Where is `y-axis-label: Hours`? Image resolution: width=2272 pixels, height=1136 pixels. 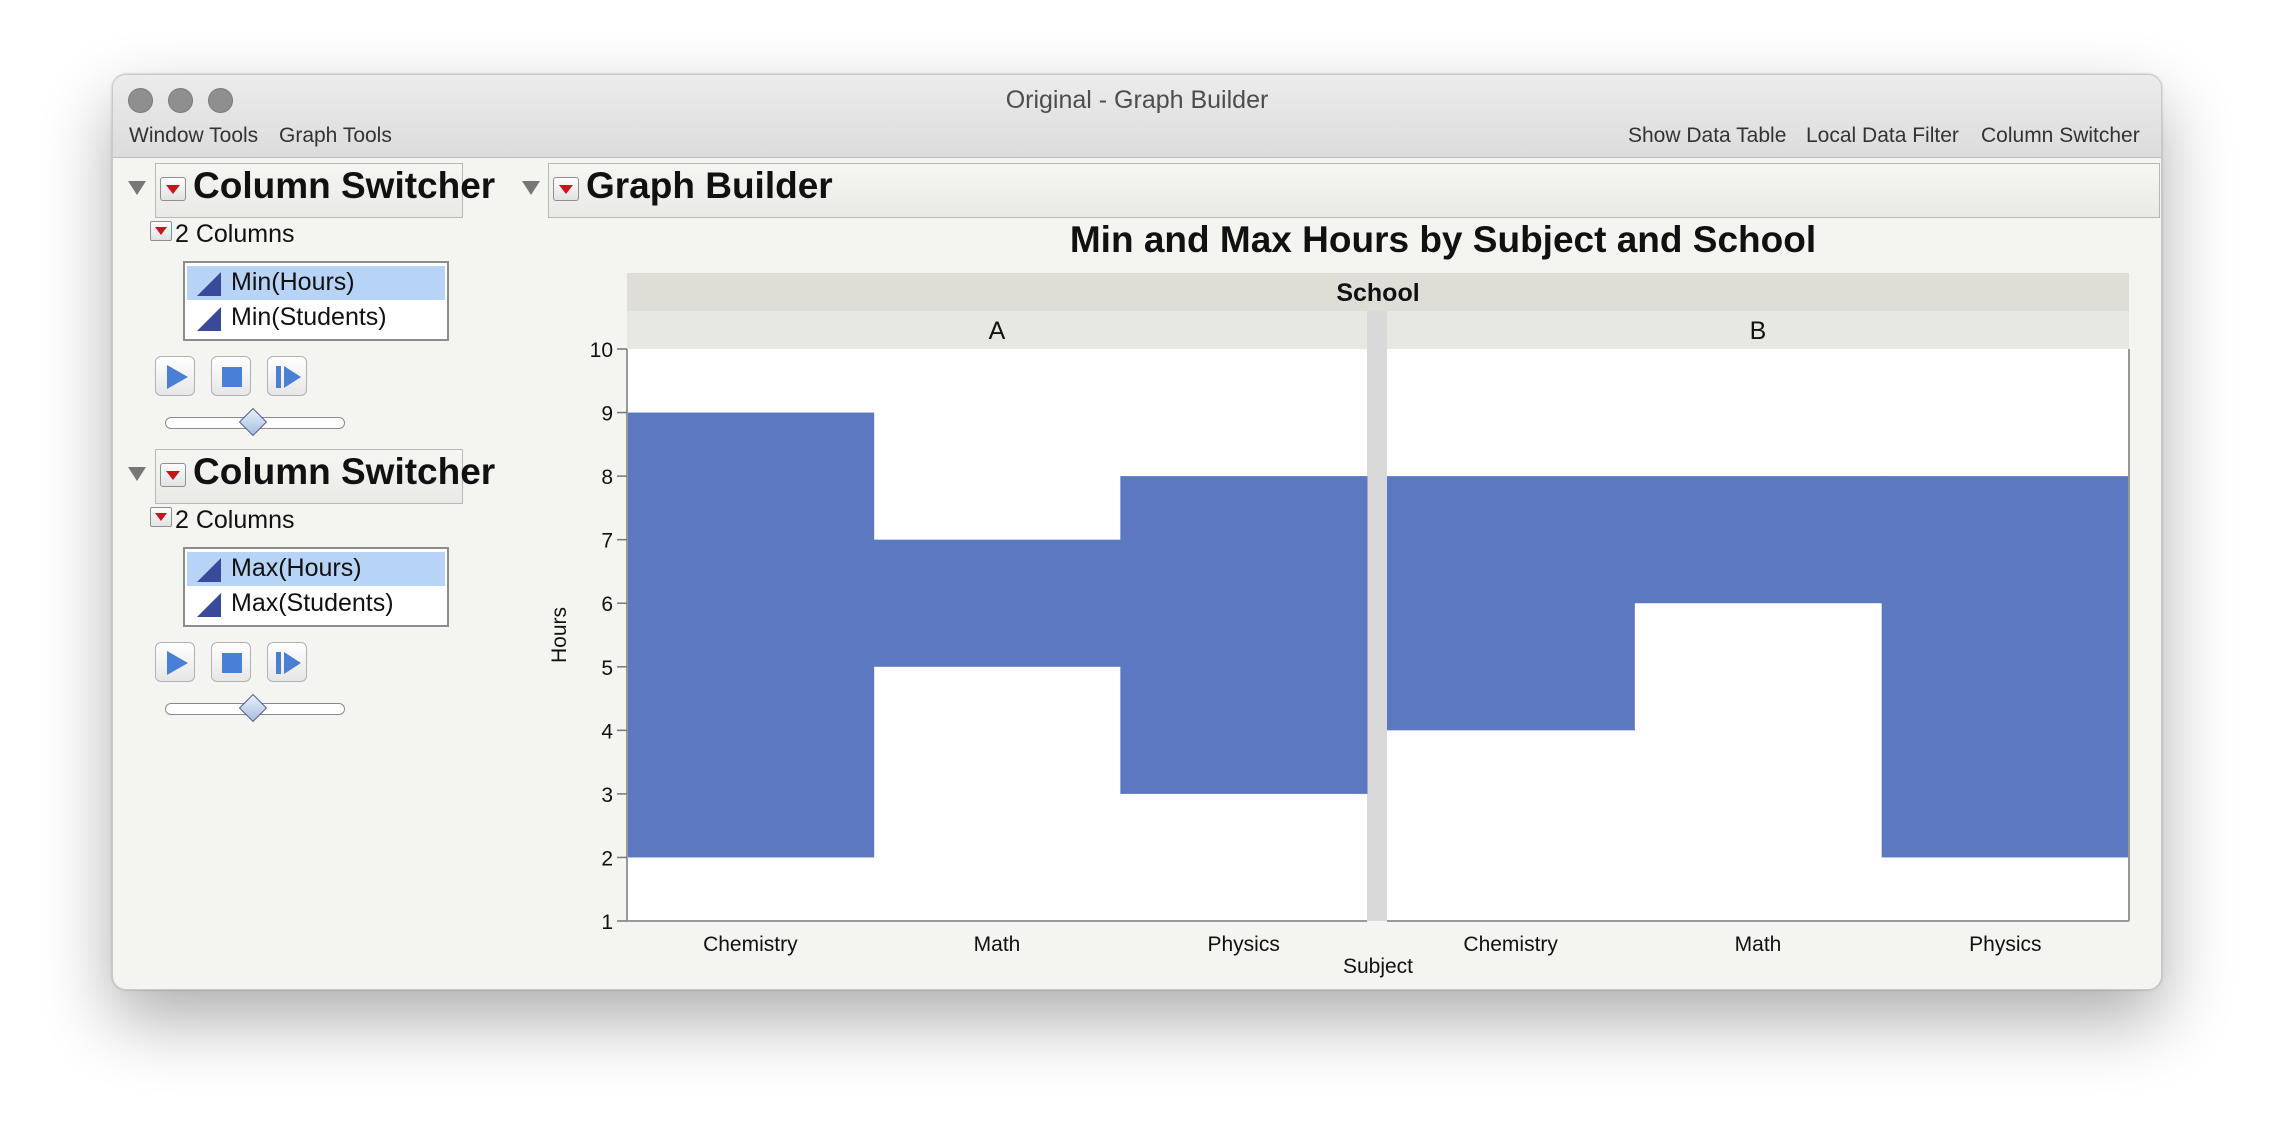 y-axis-label: Hours is located at coordinates (559, 635).